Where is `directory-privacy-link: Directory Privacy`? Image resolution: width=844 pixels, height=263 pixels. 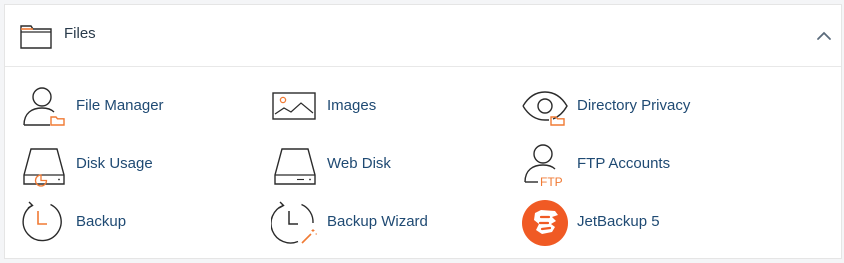 directory-privacy-link: Directory Privacy is located at coordinates (641, 107).